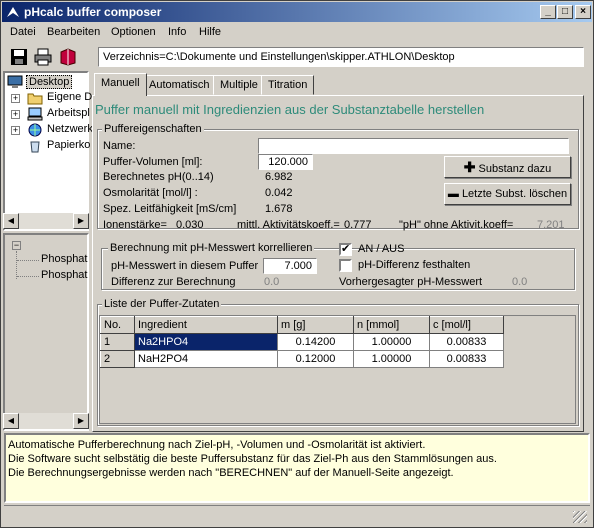  What do you see at coordinates (466, 325) in the screenshot?
I see `column-header-conc: c [mol/l]` at bounding box center [466, 325].